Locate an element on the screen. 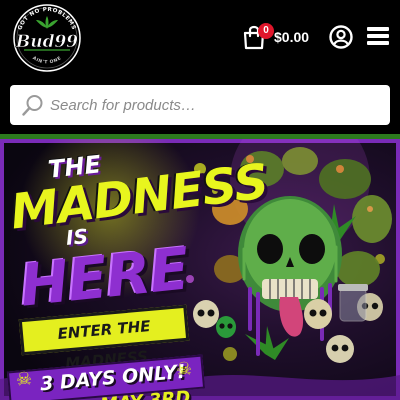 The height and width of the screenshot is (400, 400). svg-text: Bud99 is located at coordinates (46, 42).